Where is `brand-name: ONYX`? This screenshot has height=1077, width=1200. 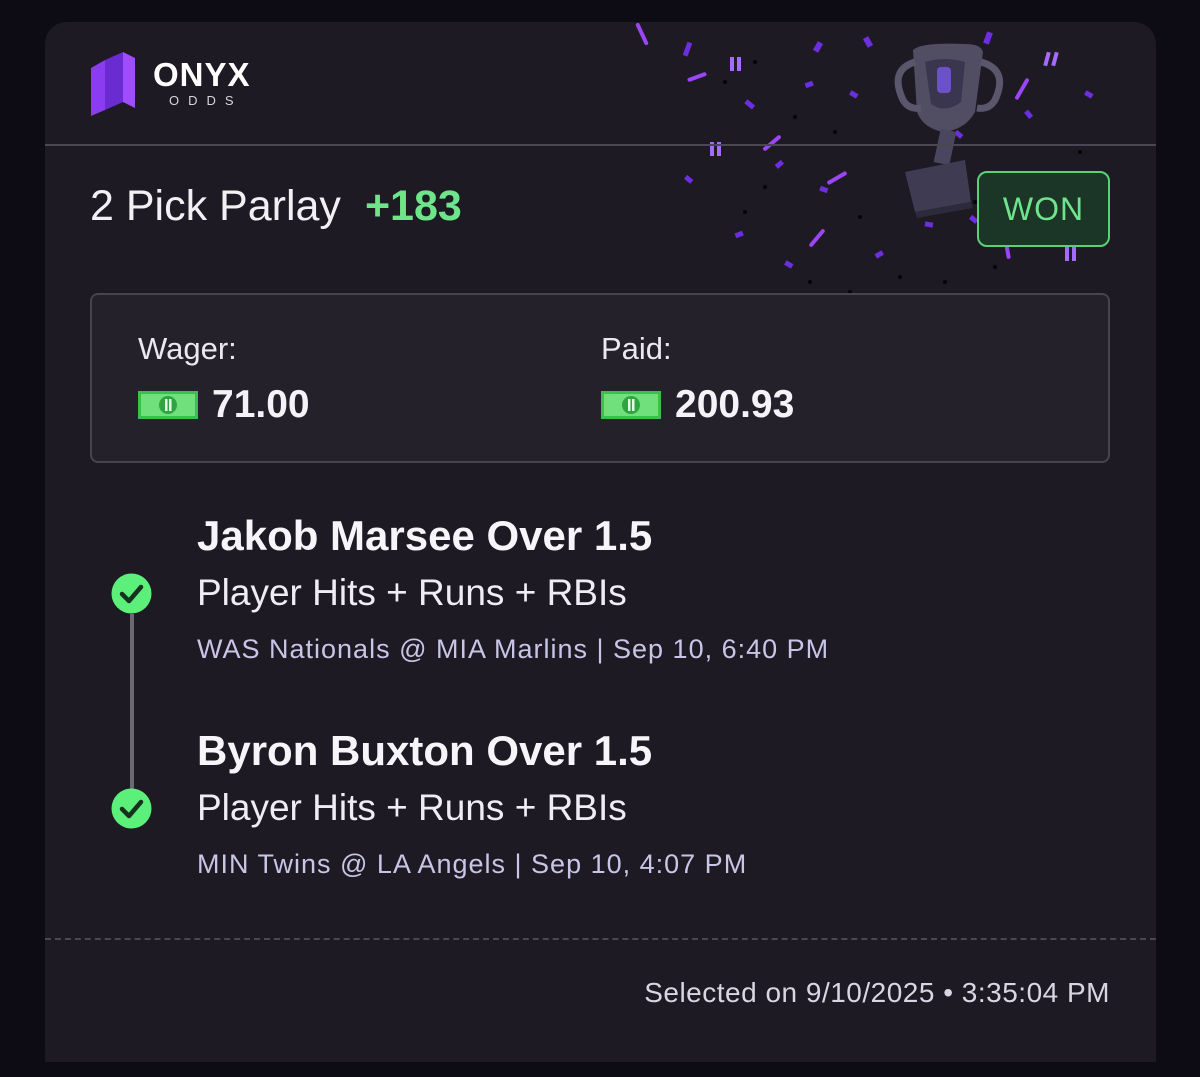 brand-name: ONYX is located at coordinates (202, 74).